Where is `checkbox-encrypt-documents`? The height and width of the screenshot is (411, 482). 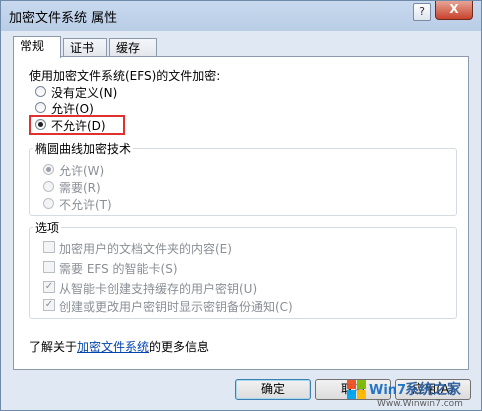 checkbox-encrypt-documents is located at coordinates (49, 247).